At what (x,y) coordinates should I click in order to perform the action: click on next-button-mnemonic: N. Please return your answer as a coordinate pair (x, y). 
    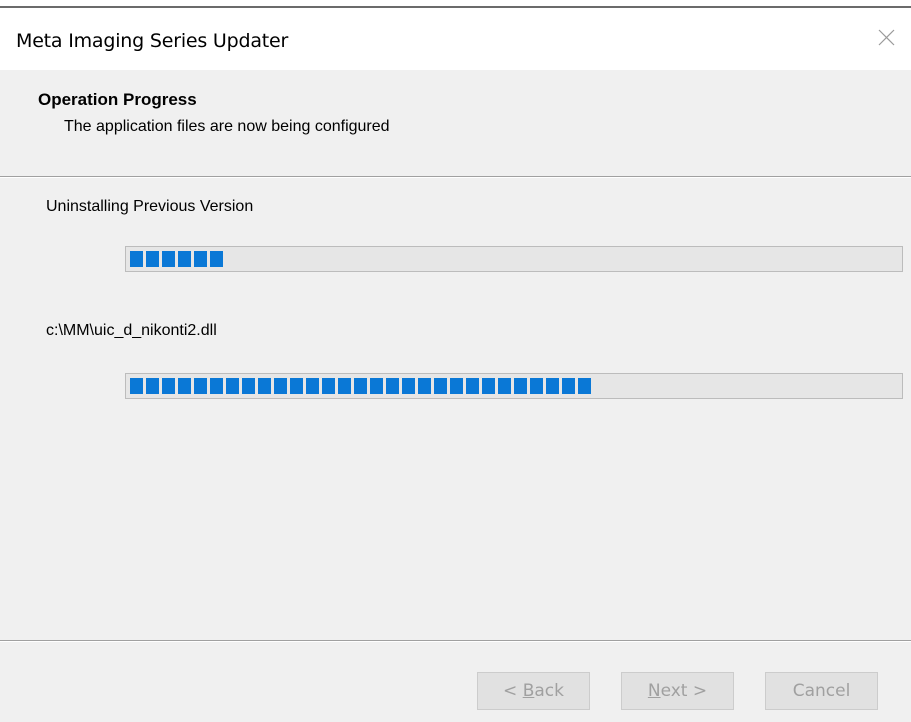
    Looking at the image, I should click on (654, 691).